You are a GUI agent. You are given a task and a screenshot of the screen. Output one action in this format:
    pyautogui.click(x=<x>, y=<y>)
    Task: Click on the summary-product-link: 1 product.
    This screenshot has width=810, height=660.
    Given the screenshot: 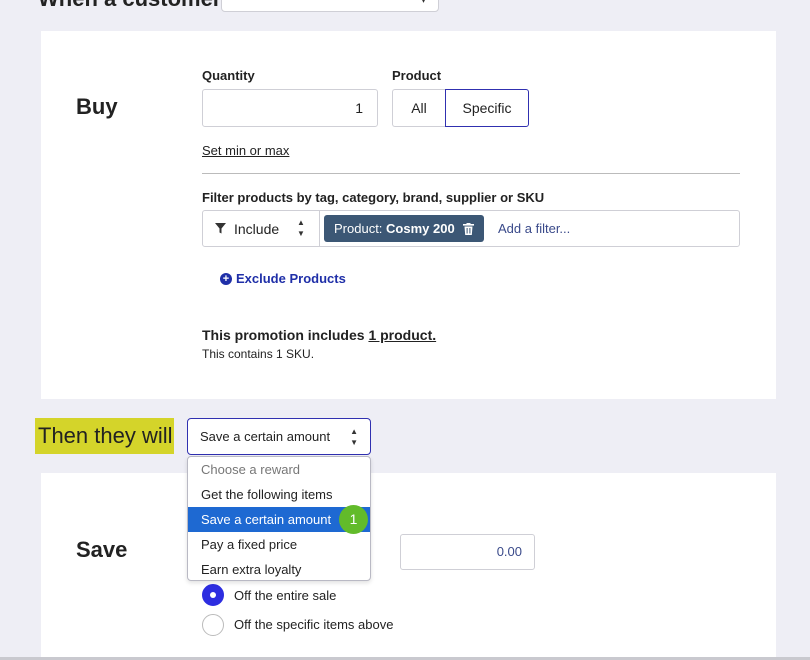 What is the action you would take?
    pyautogui.click(x=402, y=335)
    